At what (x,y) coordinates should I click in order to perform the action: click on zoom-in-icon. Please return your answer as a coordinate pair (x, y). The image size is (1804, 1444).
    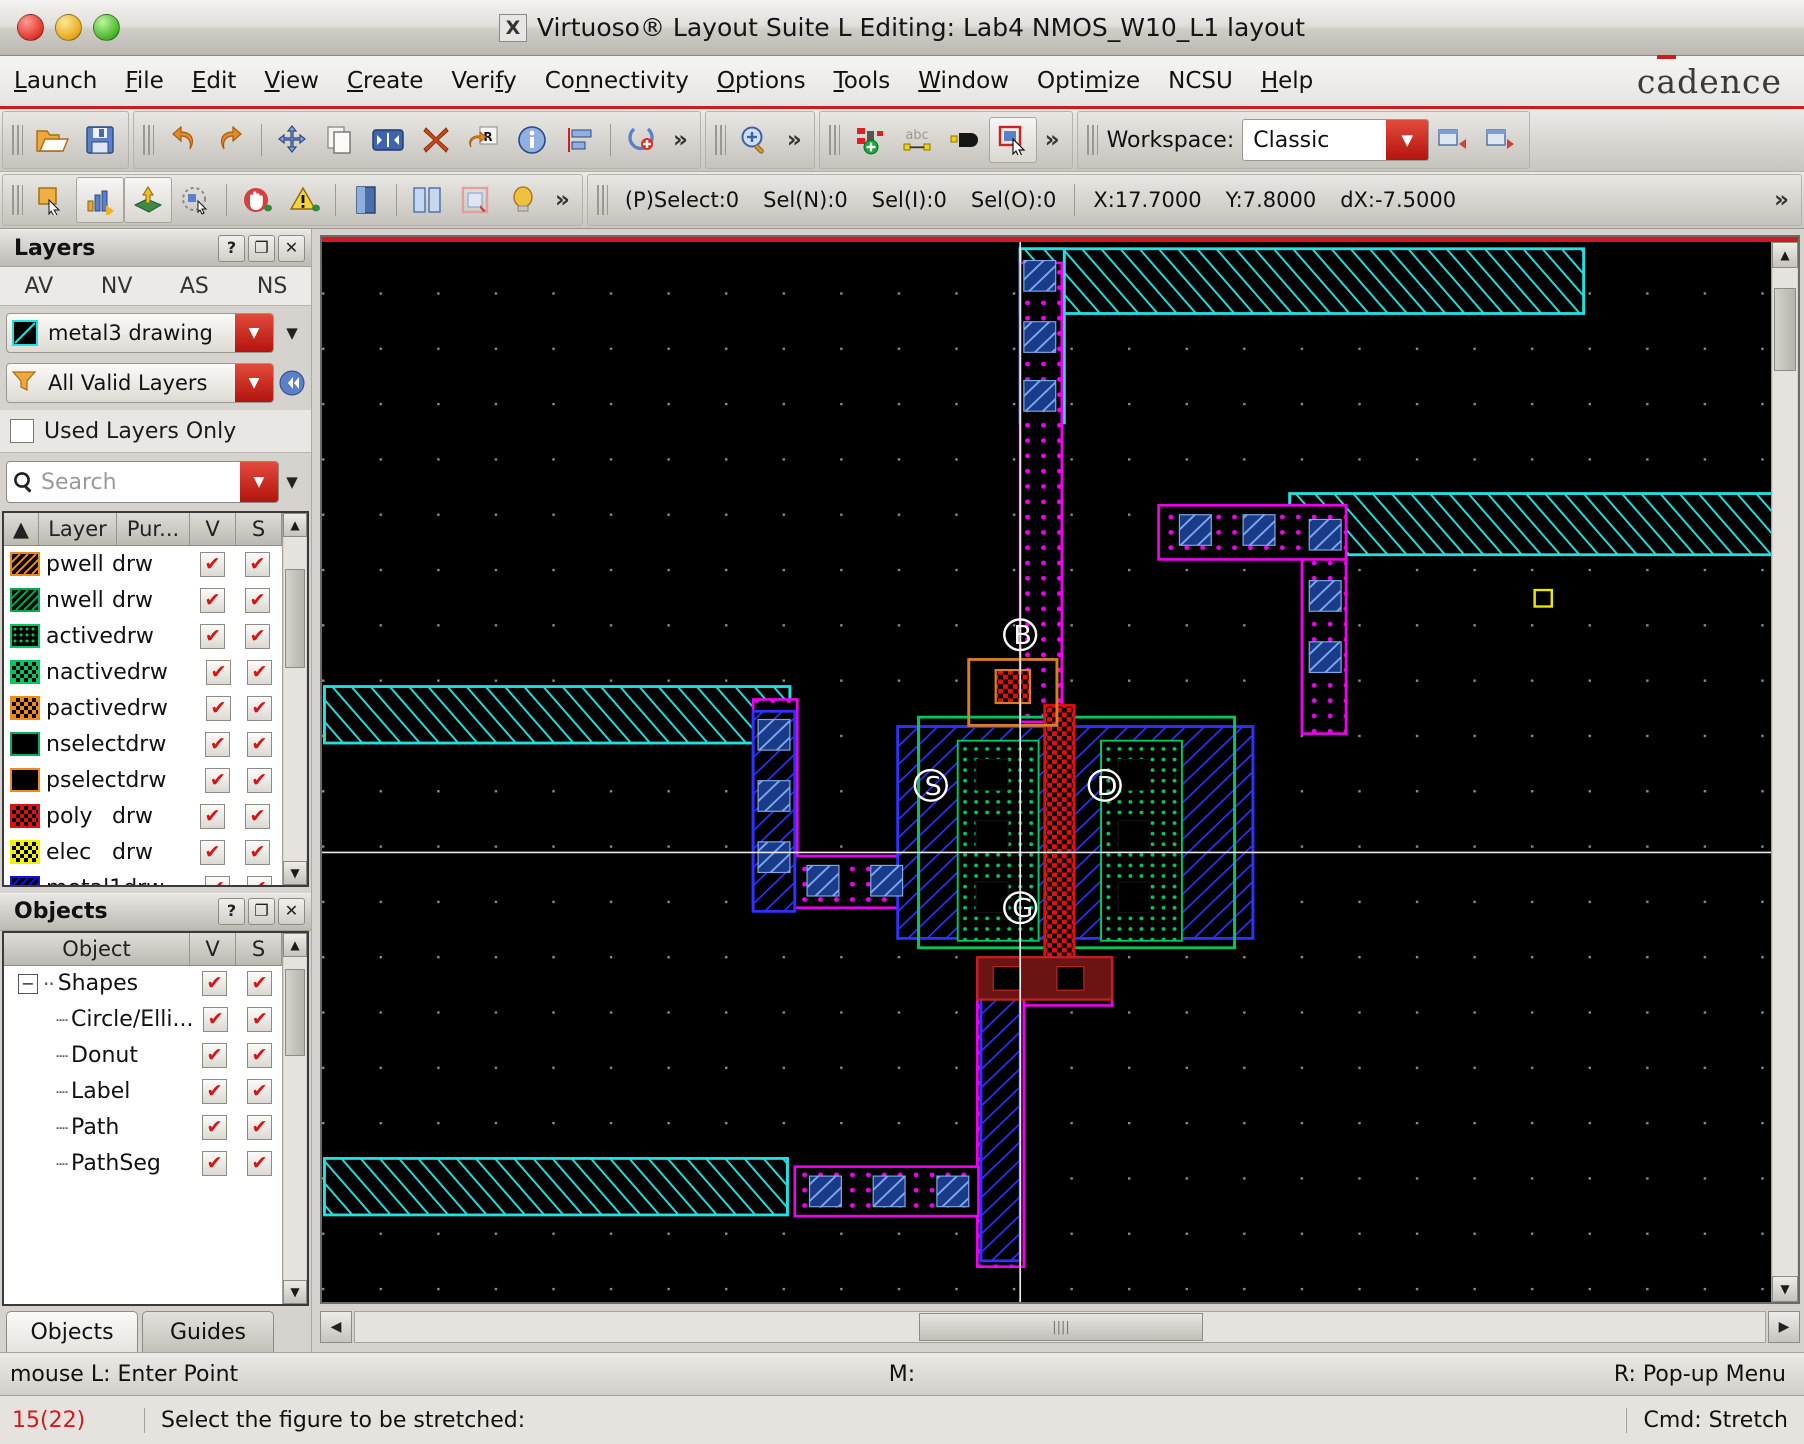
    Looking at the image, I should click on (755, 140).